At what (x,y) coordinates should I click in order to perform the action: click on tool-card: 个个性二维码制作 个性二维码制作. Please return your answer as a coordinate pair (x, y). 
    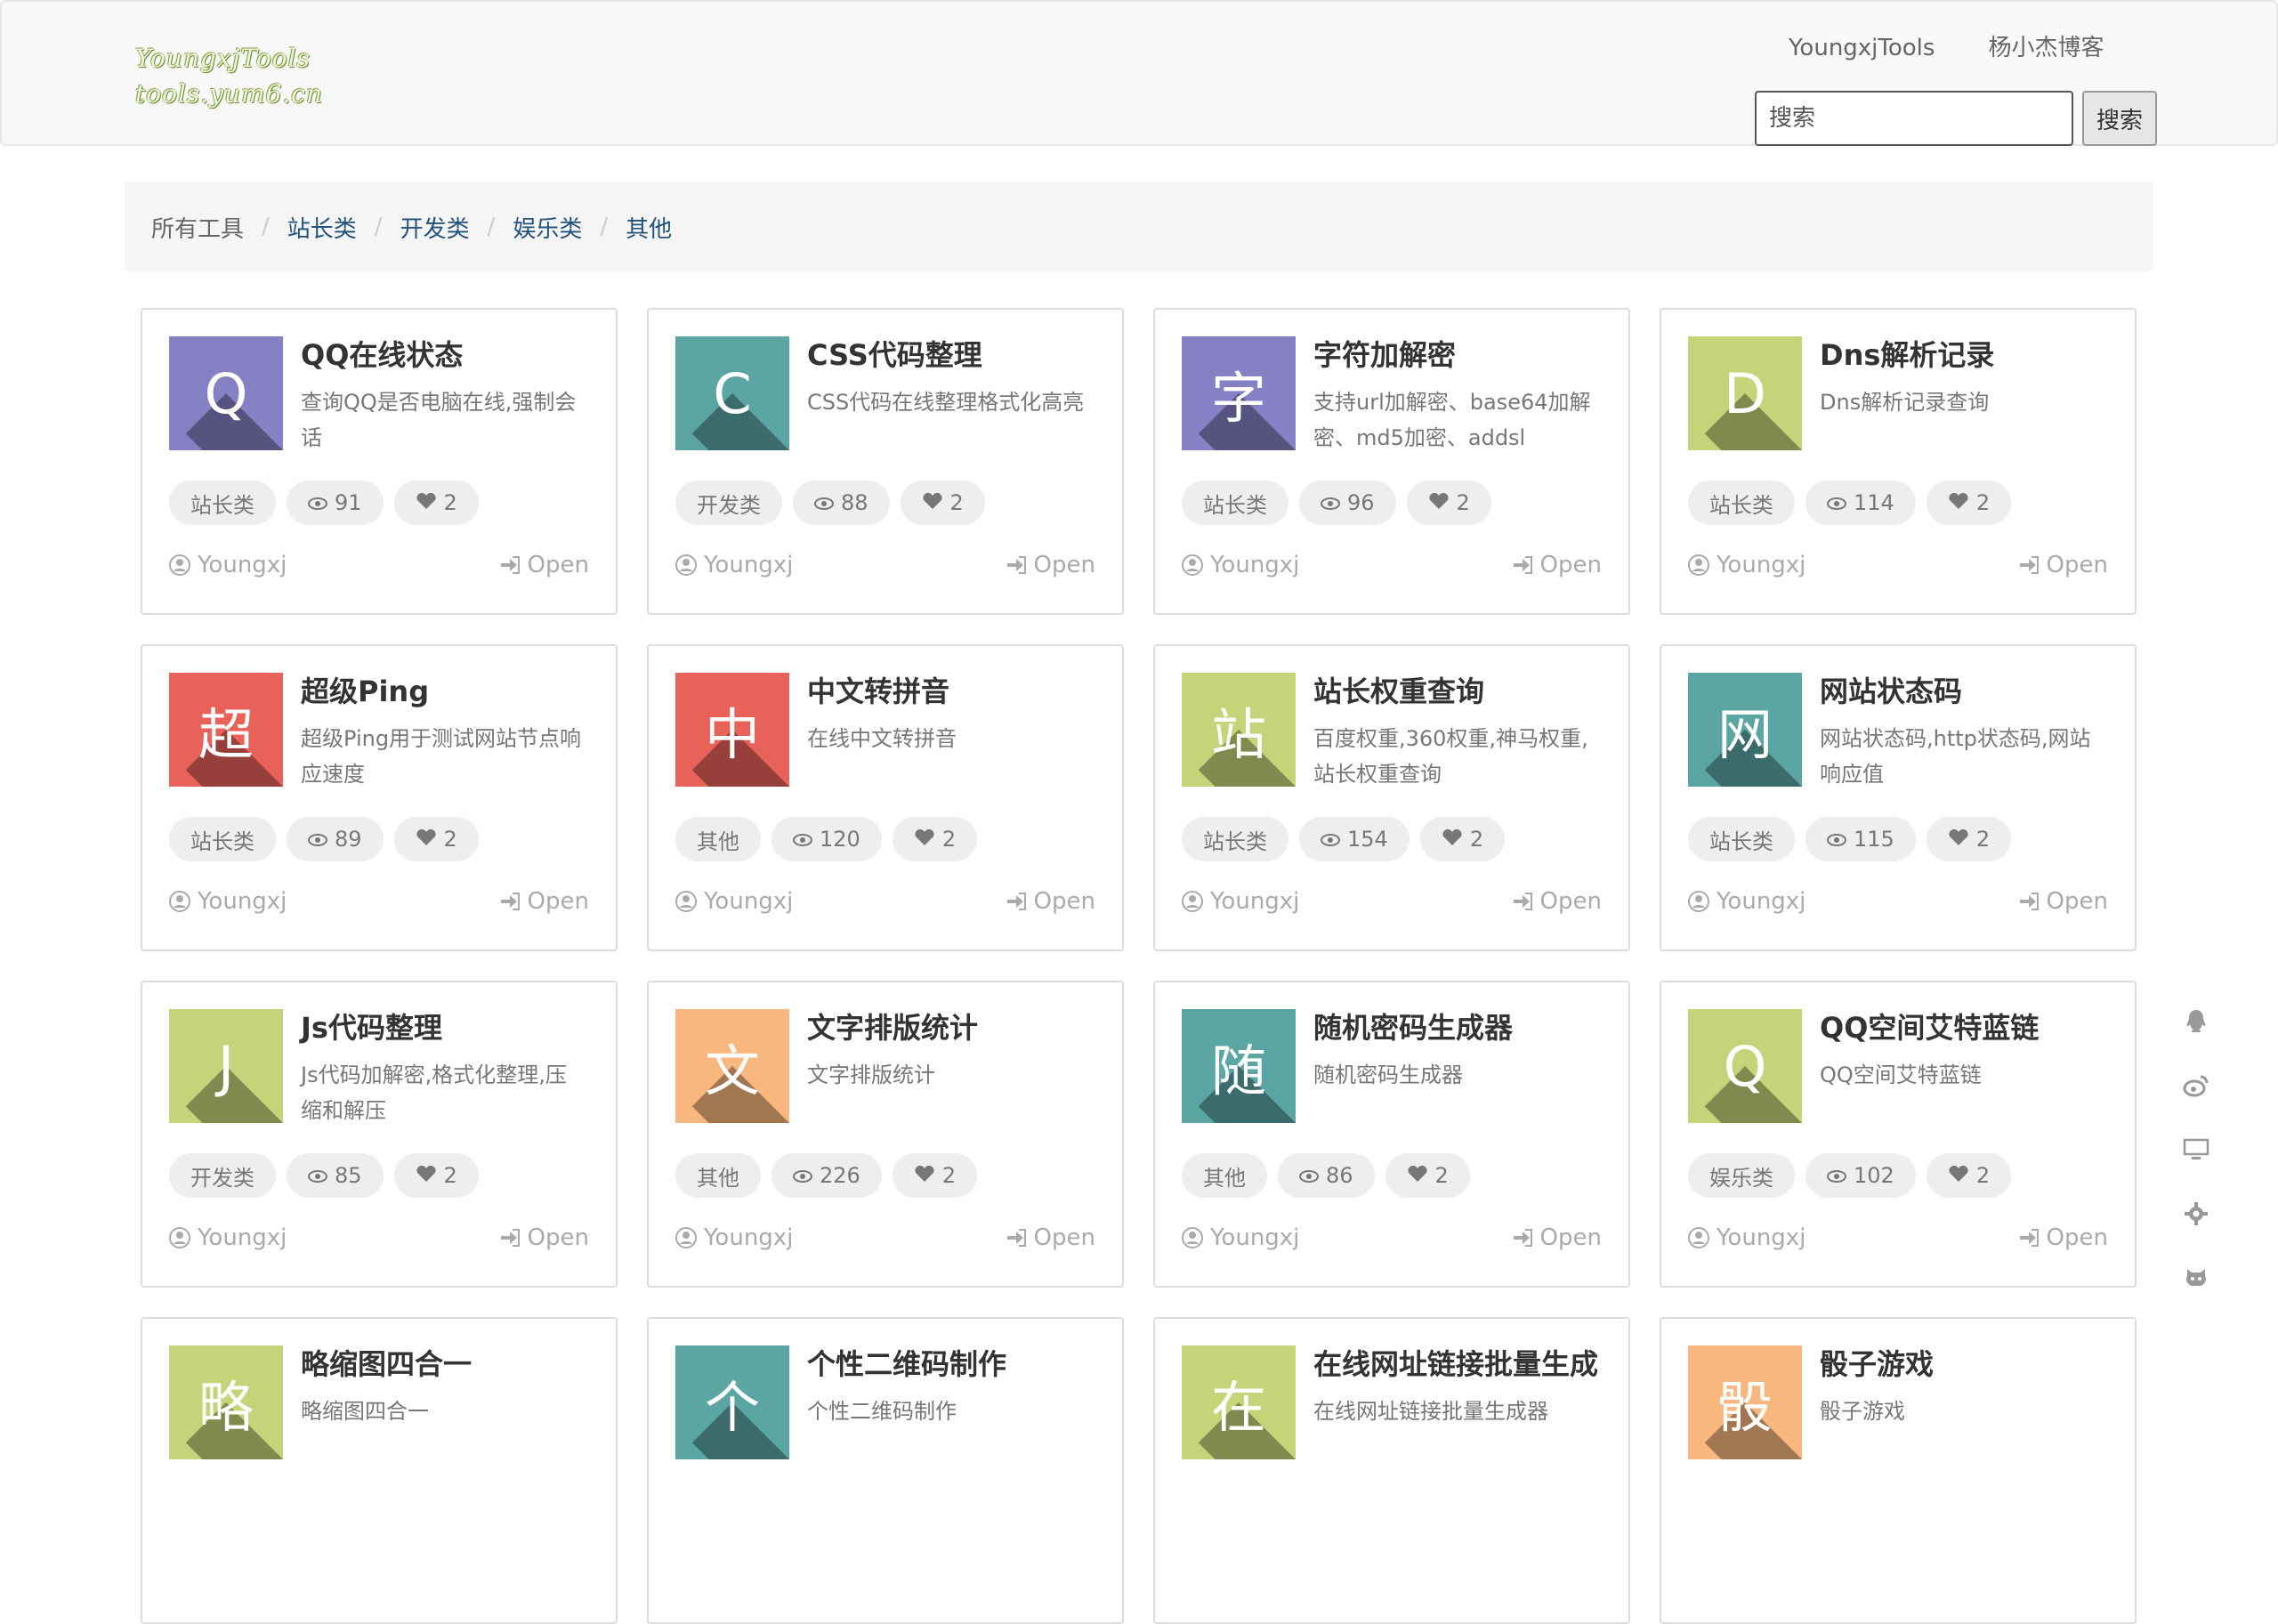
    Looking at the image, I should click on (886, 1470).